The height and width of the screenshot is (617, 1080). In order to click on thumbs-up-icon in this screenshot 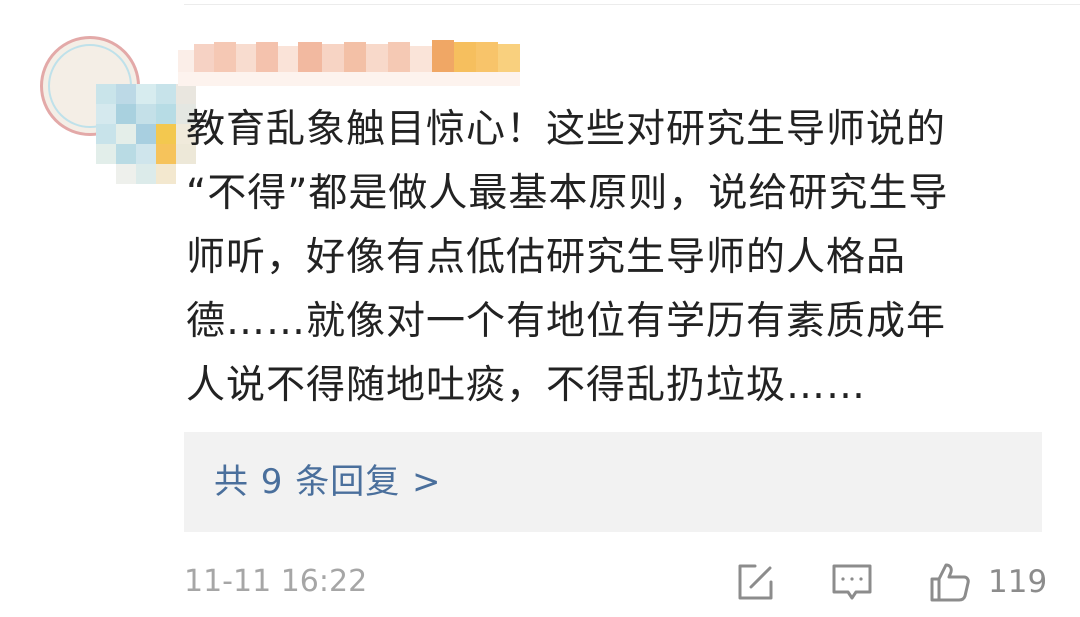, I will do `click(950, 582)`.